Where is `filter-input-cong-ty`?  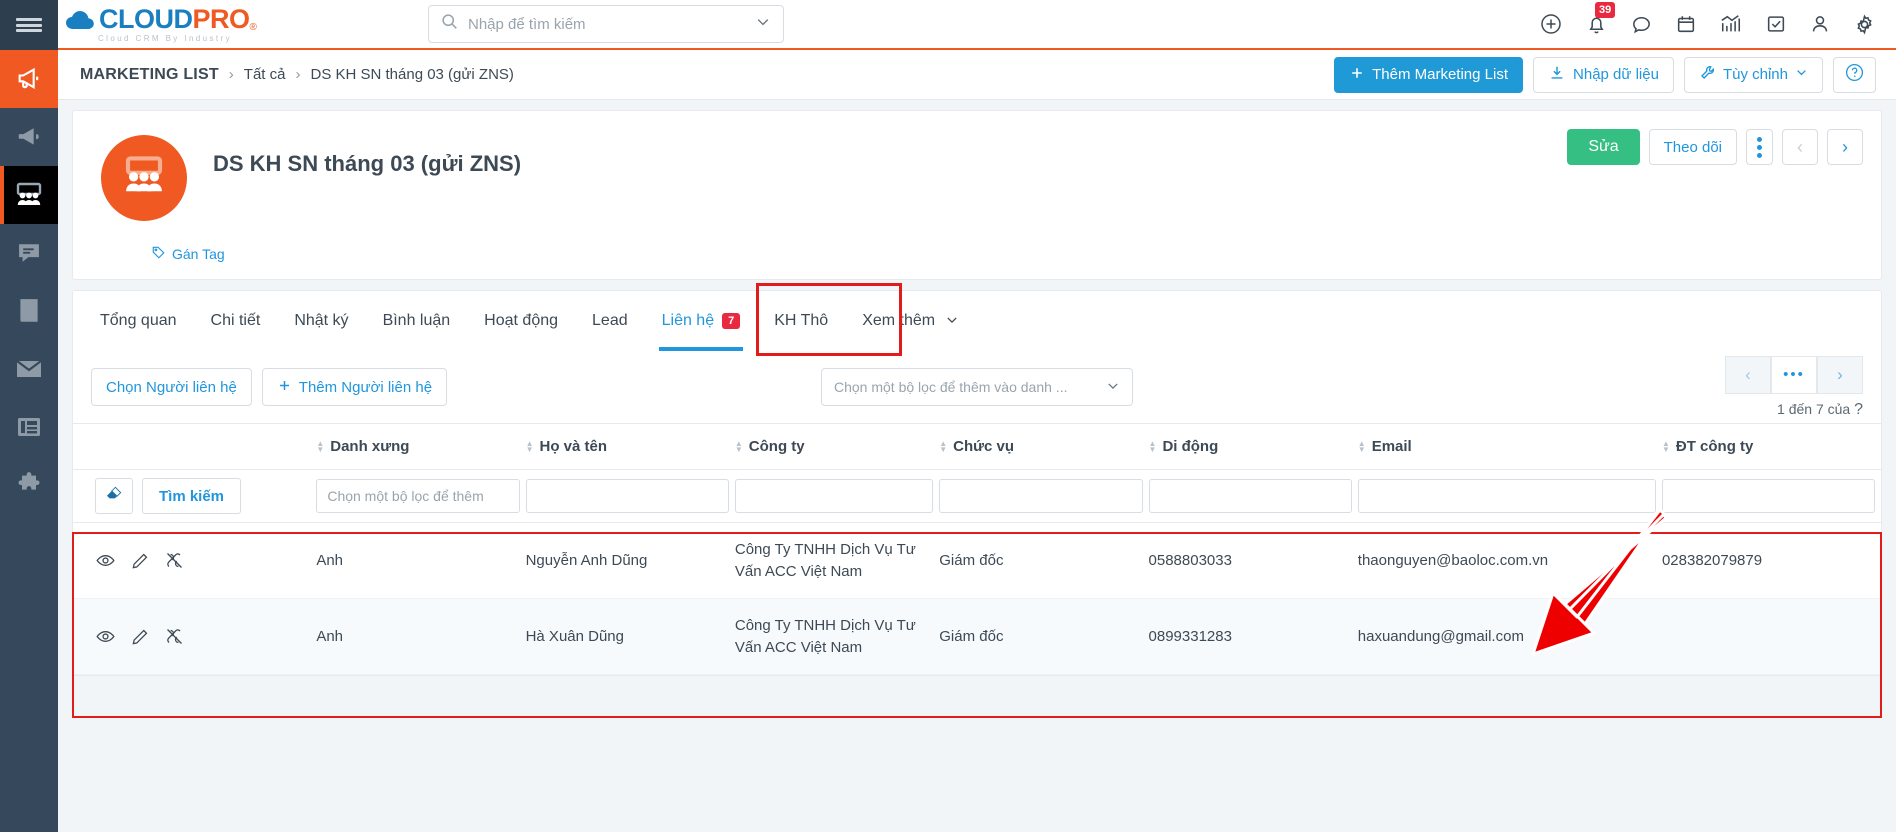 filter-input-cong-ty is located at coordinates (834, 496).